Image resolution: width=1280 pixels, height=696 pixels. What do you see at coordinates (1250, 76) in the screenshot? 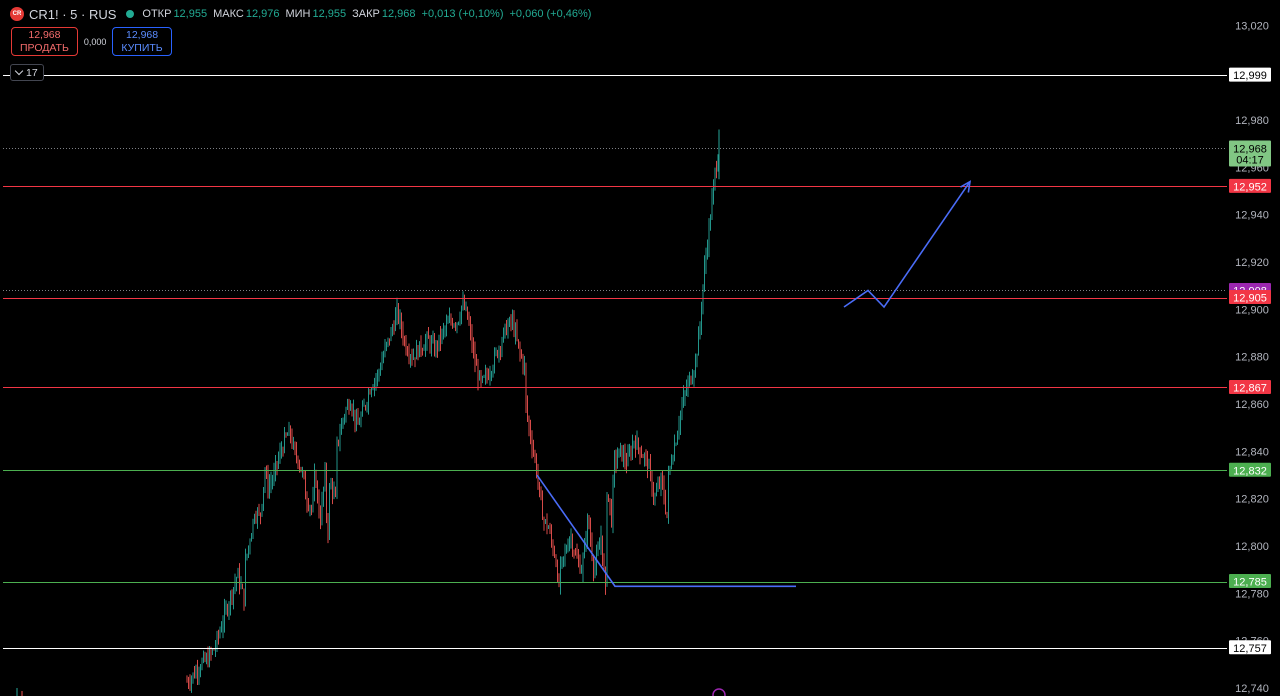
I see `price-line-label: 12,999` at bounding box center [1250, 76].